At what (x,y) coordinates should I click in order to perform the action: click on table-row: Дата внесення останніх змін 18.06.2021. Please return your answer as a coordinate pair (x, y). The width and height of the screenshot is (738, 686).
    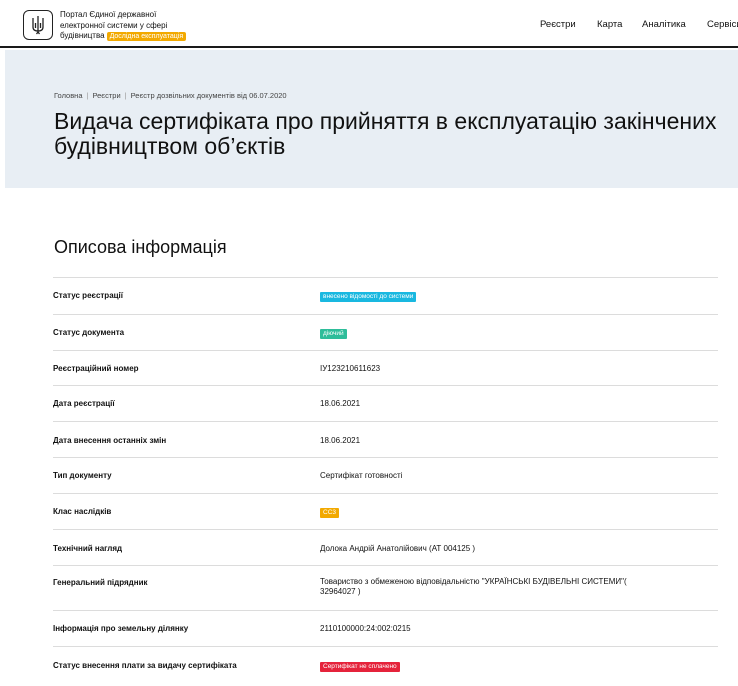
    Looking at the image, I should click on (385, 439).